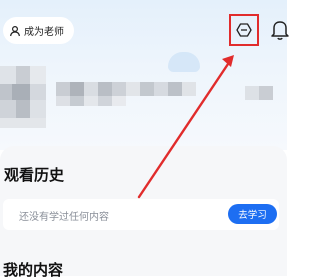  Describe the element at coordinates (15, 31) in the screenshot. I see `user-icon` at that location.